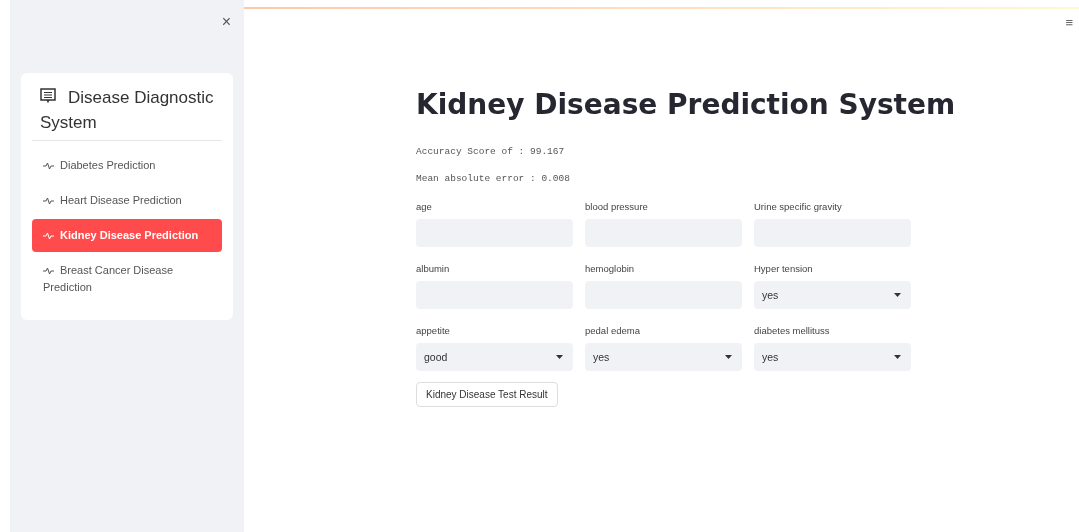  I want to click on page-title: Kidney Disease Prediction System, so click(686, 105).